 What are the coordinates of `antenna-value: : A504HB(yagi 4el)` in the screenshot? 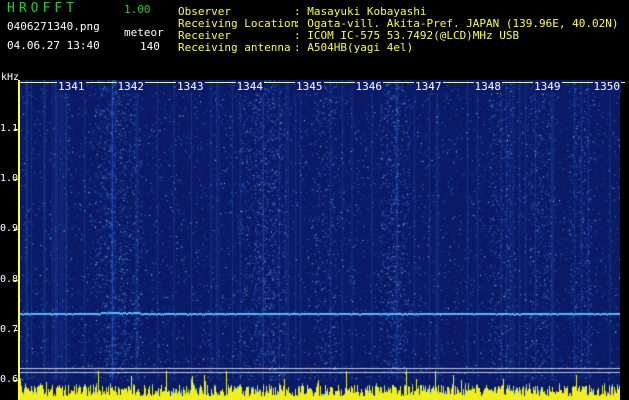 It's located at (354, 47).